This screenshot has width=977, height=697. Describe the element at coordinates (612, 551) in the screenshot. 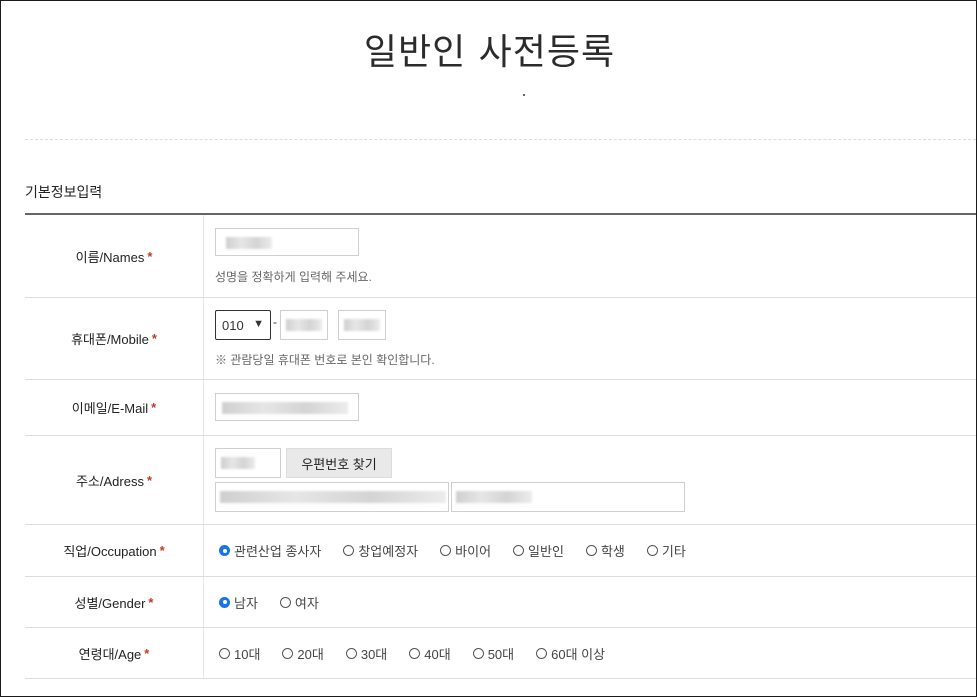

I see `option-label: 학생` at that location.